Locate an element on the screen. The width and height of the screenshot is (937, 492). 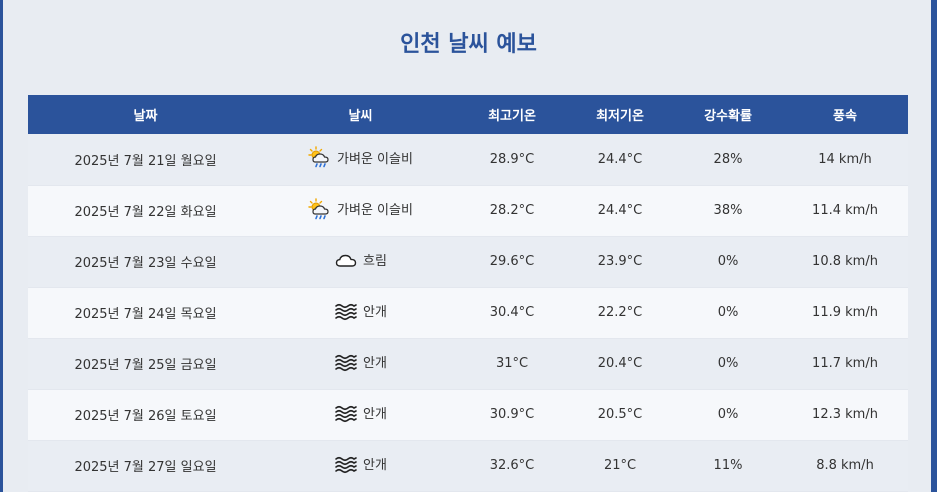
weather-label: 흐림 is located at coordinates (375, 261).